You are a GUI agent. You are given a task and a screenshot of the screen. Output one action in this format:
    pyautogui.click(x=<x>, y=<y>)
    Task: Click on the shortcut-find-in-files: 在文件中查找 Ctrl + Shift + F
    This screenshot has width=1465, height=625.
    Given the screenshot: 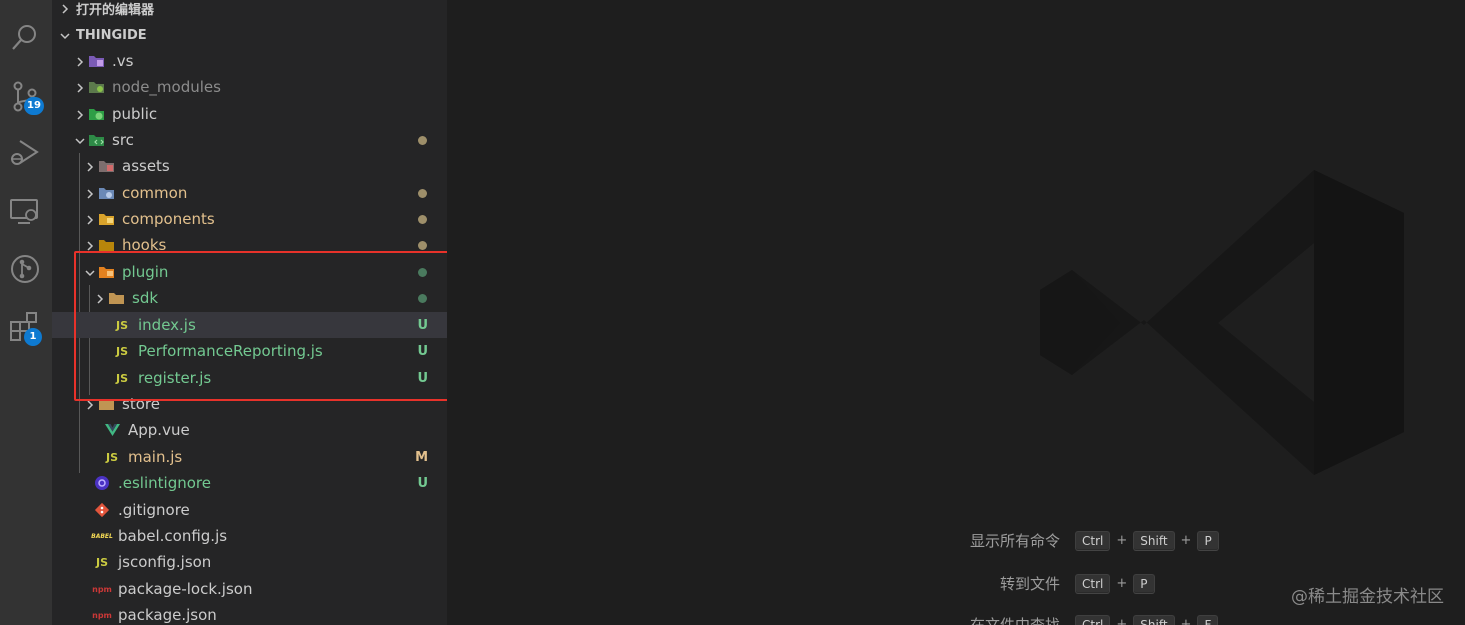 What is the action you would take?
    pyautogui.click(x=1007, y=619)
    